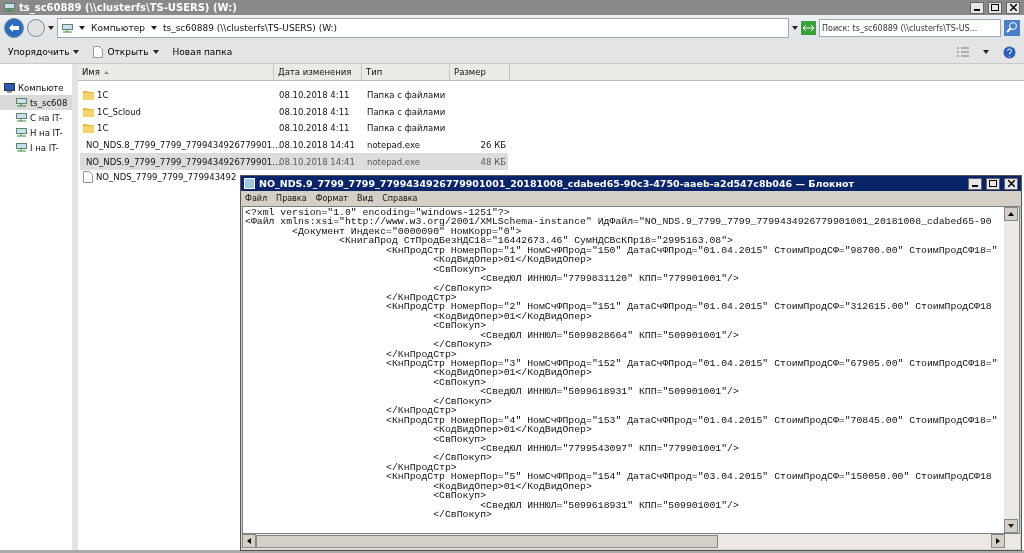 The width and height of the screenshot is (1024, 553). I want to click on sidebar-item: ts_sc608, so click(36, 102).